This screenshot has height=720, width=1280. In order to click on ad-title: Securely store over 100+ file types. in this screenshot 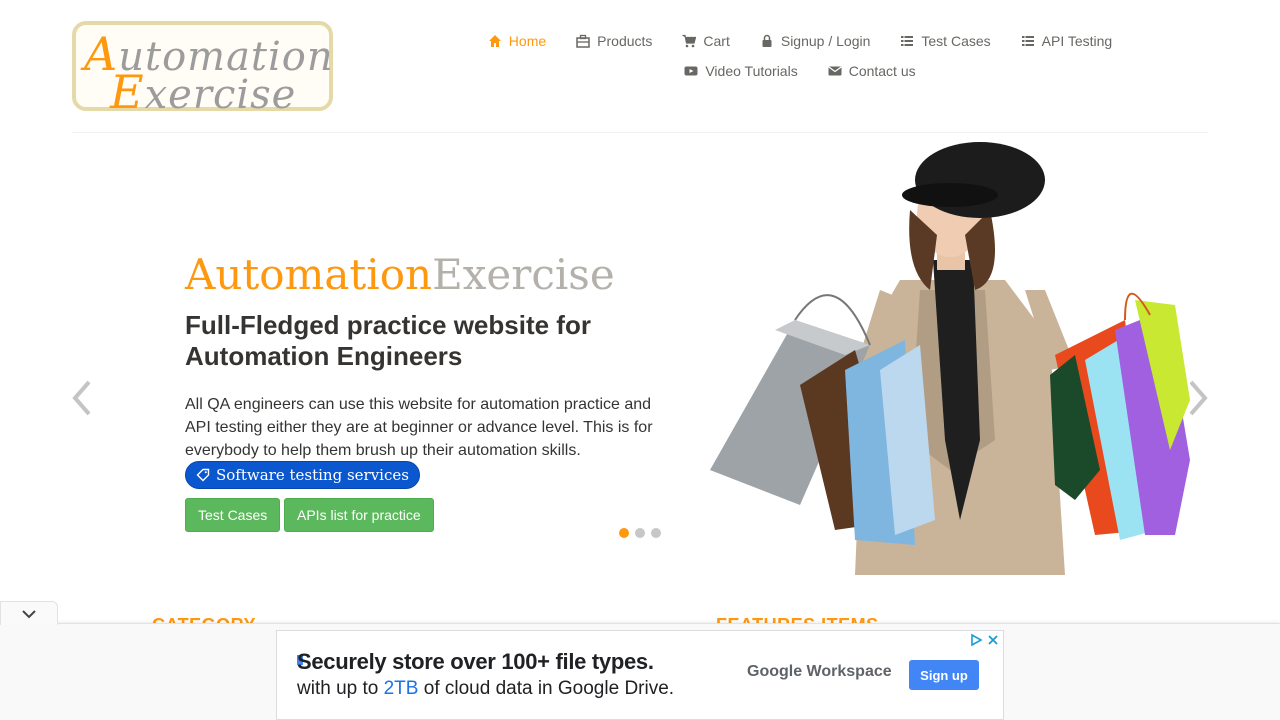, I will do `click(475, 661)`.